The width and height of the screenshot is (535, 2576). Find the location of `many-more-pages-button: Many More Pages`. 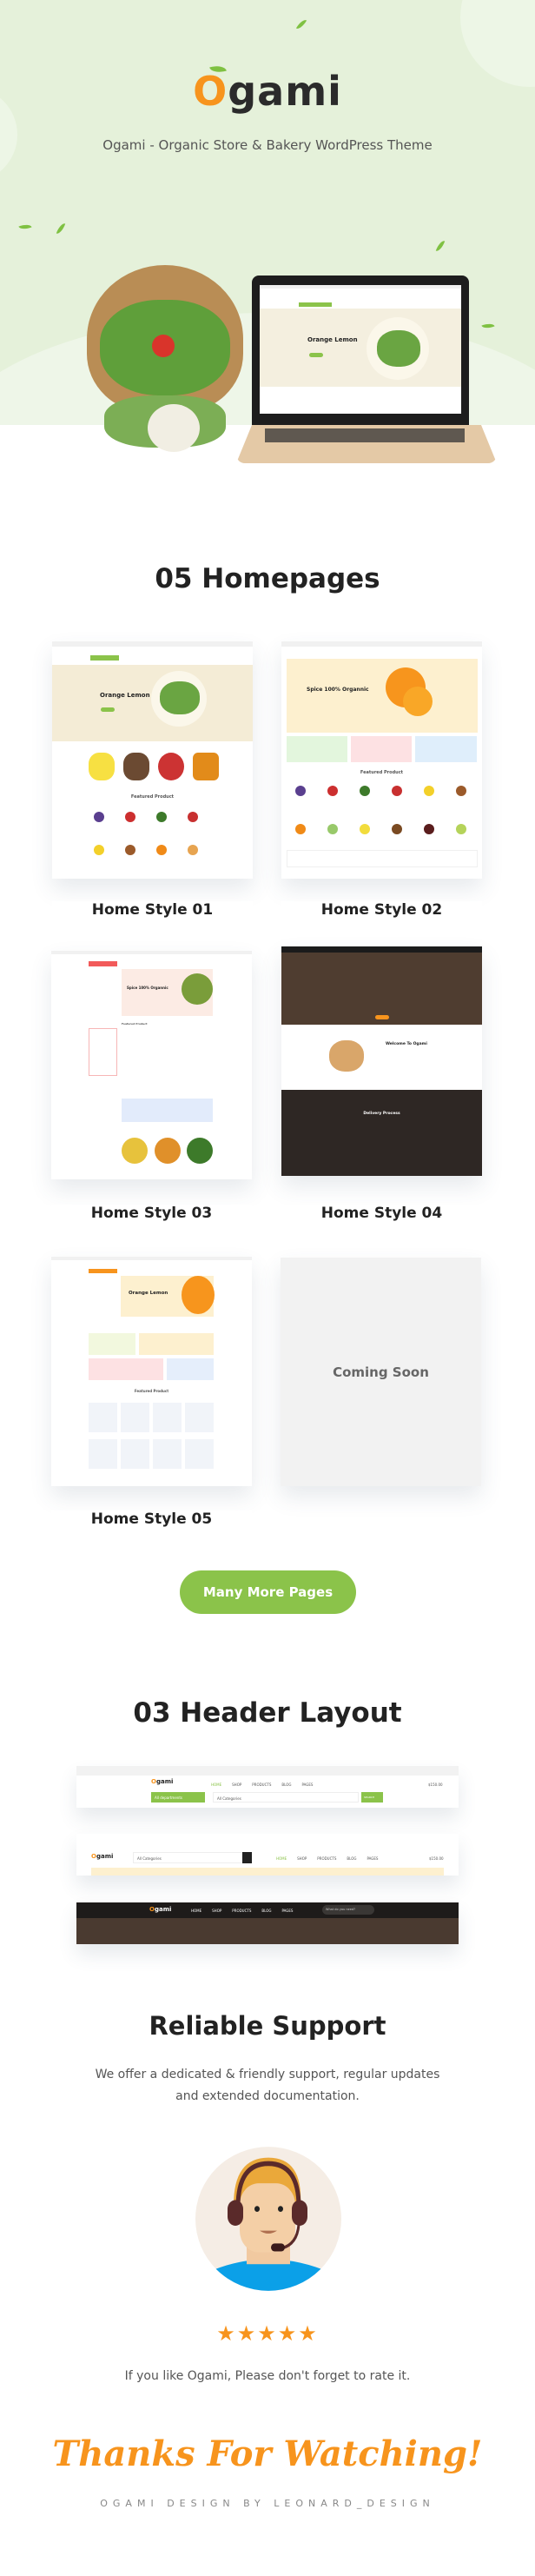

many-more-pages-button: Many More Pages is located at coordinates (268, 1592).